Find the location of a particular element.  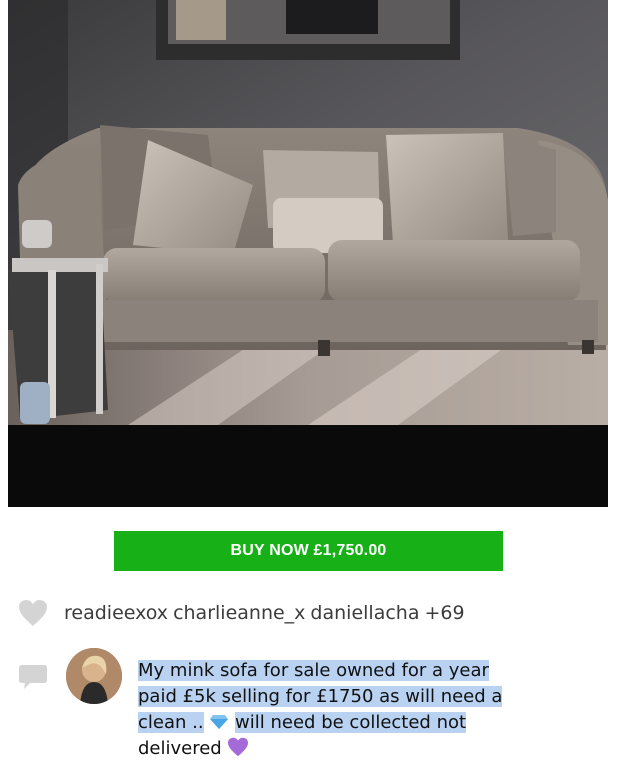

purple-heart-emoji-icon is located at coordinates (238, 748).